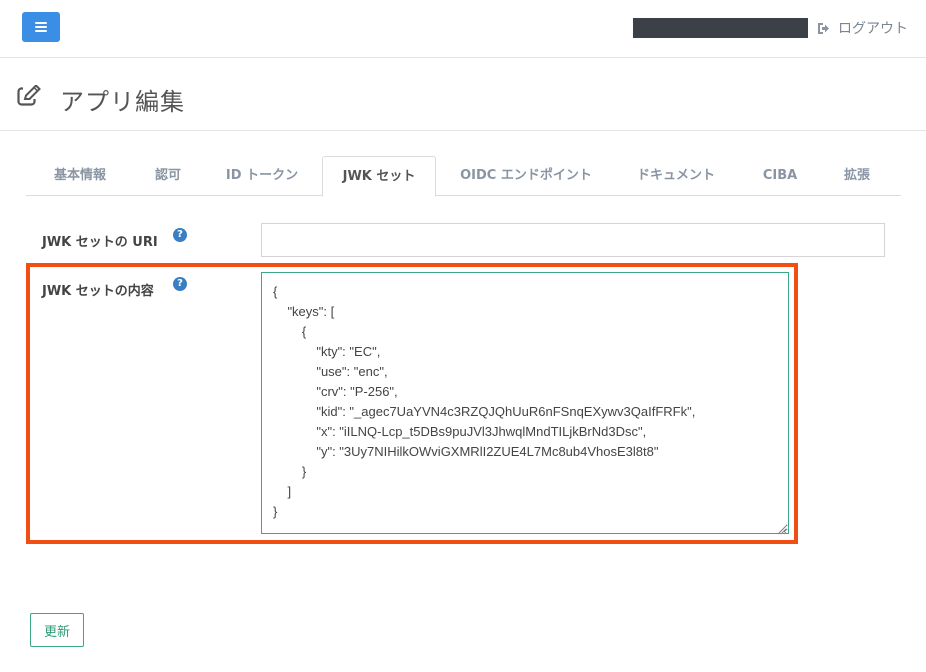 This screenshot has height=672, width=926. Describe the element at coordinates (857, 176) in the screenshot. I see `tab-extension: 拡張` at that location.